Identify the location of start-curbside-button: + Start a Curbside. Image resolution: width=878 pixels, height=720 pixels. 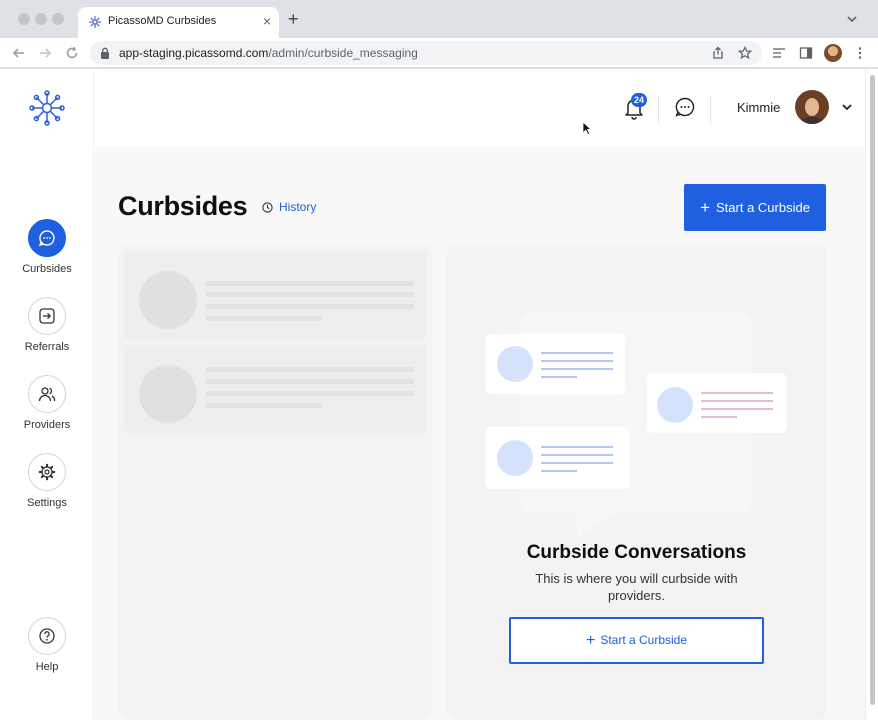
(755, 207).